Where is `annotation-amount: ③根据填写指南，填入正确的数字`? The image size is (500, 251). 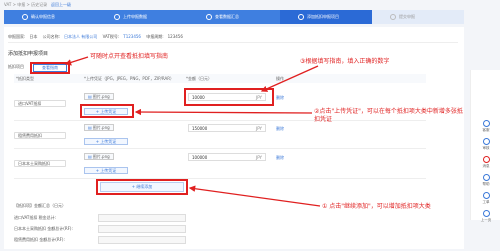
annotation-amount: ③根据填写指南，填入正确的数字 is located at coordinates (345, 61).